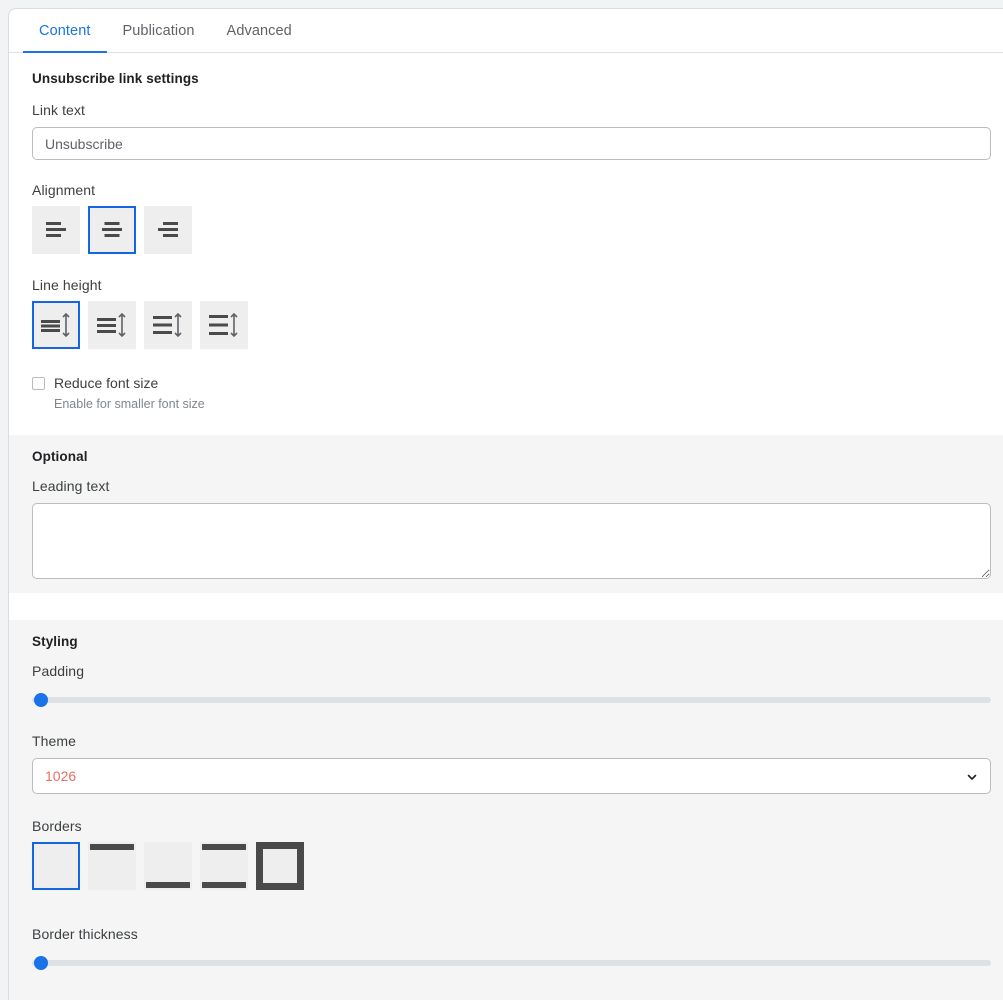 The height and width of the screenshot is (1000, 1003). I want to click on border-all-swatch, so click(280, 866).